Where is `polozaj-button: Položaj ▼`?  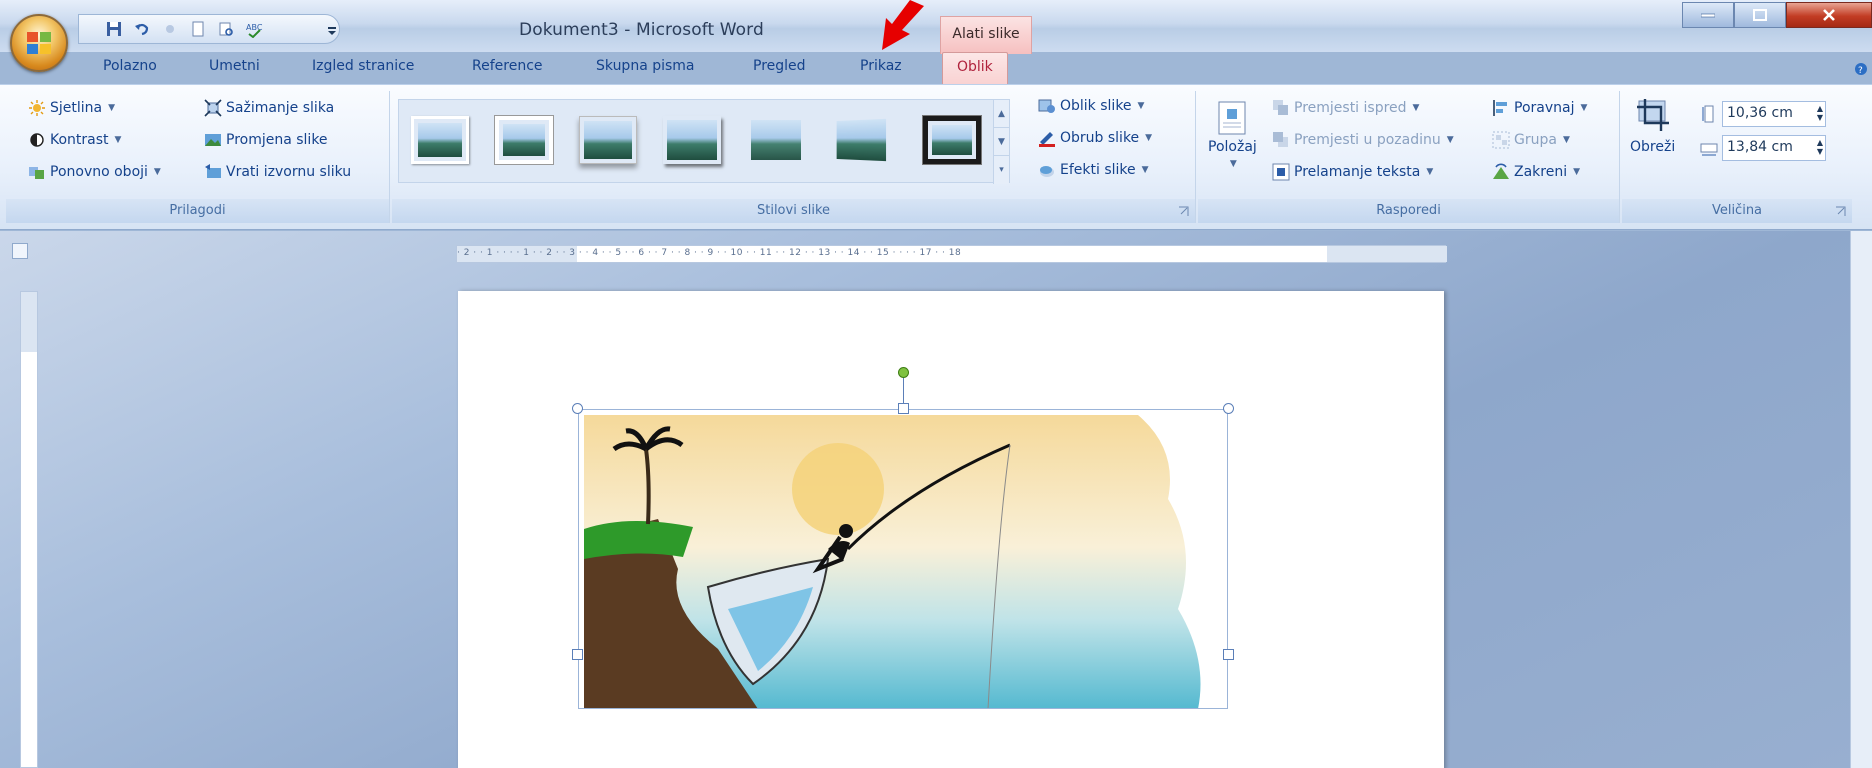 polozaj-button: Položaj ▼ is located at coordinates (1232, 135).